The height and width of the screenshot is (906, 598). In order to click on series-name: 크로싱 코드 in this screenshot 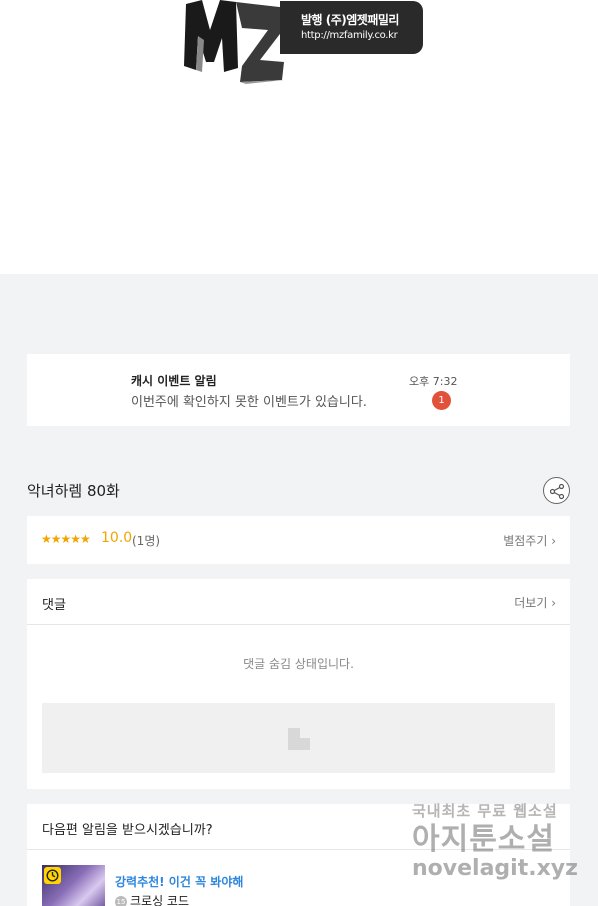, I will do `click(160, 900)`.